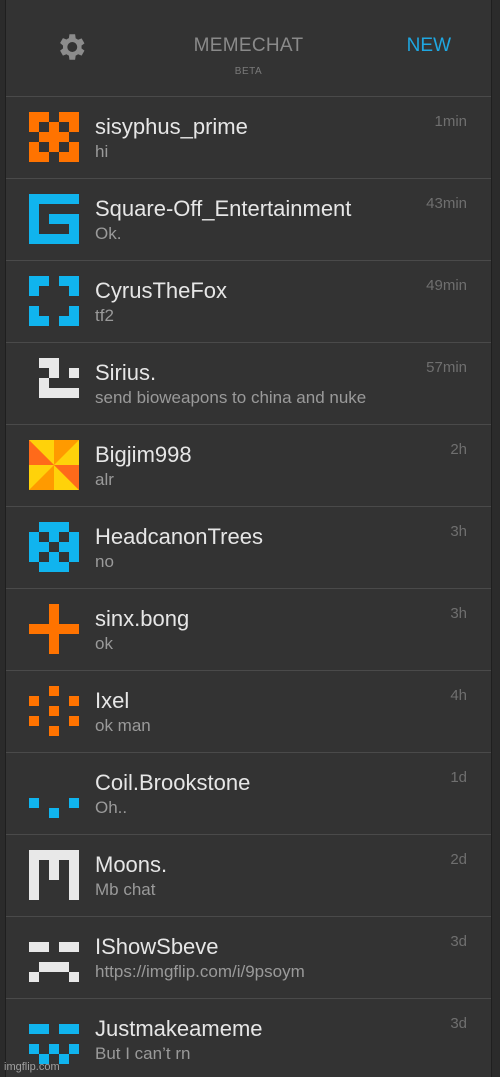  Describe the element at coordinates (161, 290) in the screenshot. I see `chat-name: CyrusTheFox` at that location.